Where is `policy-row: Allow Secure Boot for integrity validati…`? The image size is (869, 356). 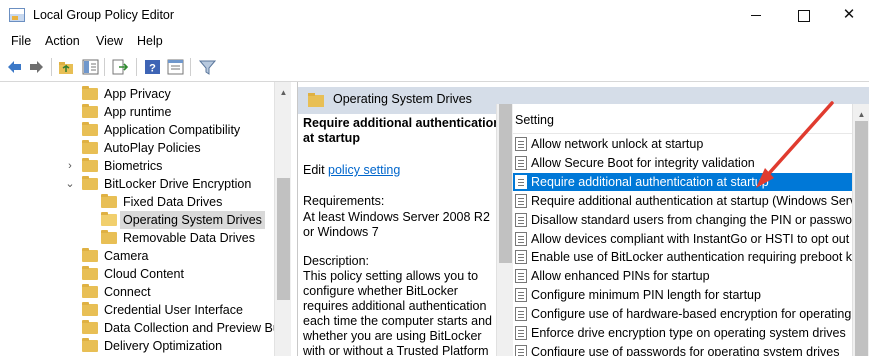
policy-row: Allow Secure Boot for integrity validati… is located at coordinates (683, 163).